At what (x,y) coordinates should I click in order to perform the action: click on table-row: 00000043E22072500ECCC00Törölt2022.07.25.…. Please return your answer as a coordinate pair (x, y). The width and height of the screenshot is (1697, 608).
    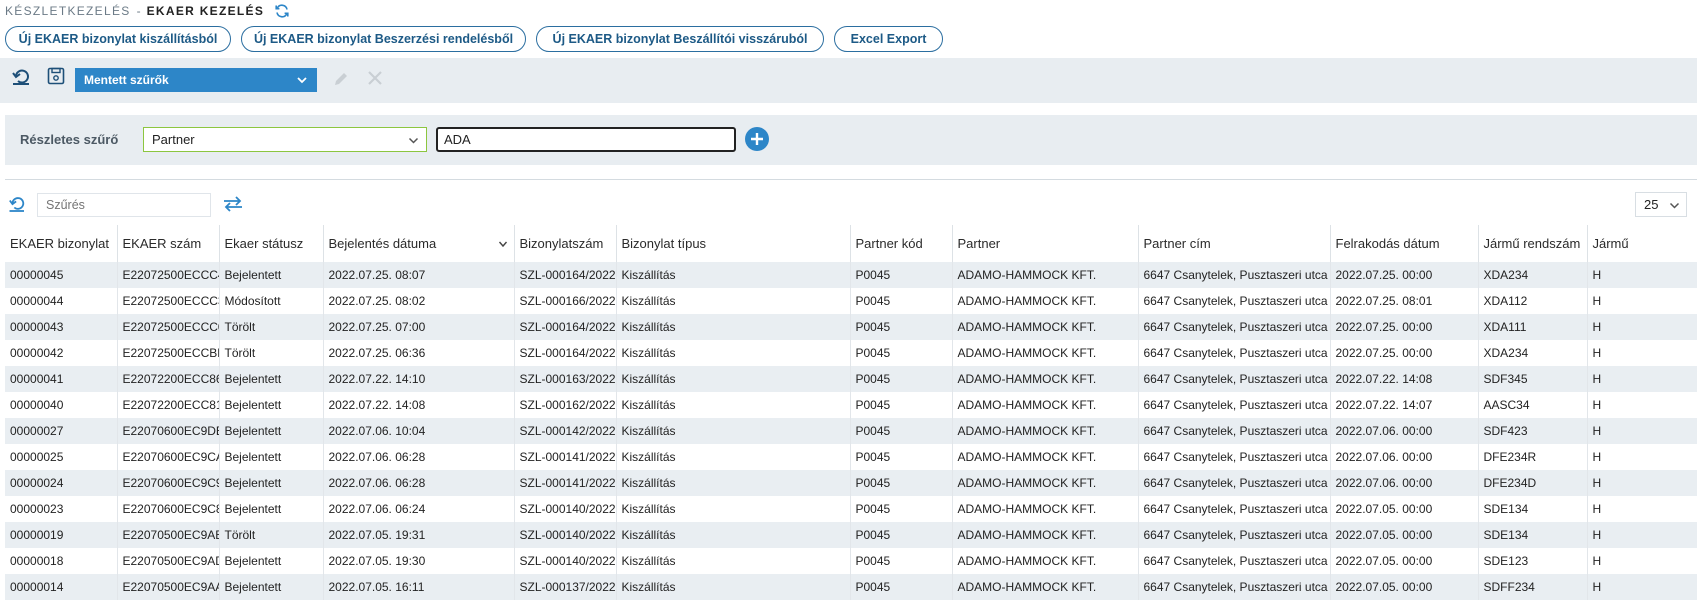
    Looking at the image, I should click on (851, 327).